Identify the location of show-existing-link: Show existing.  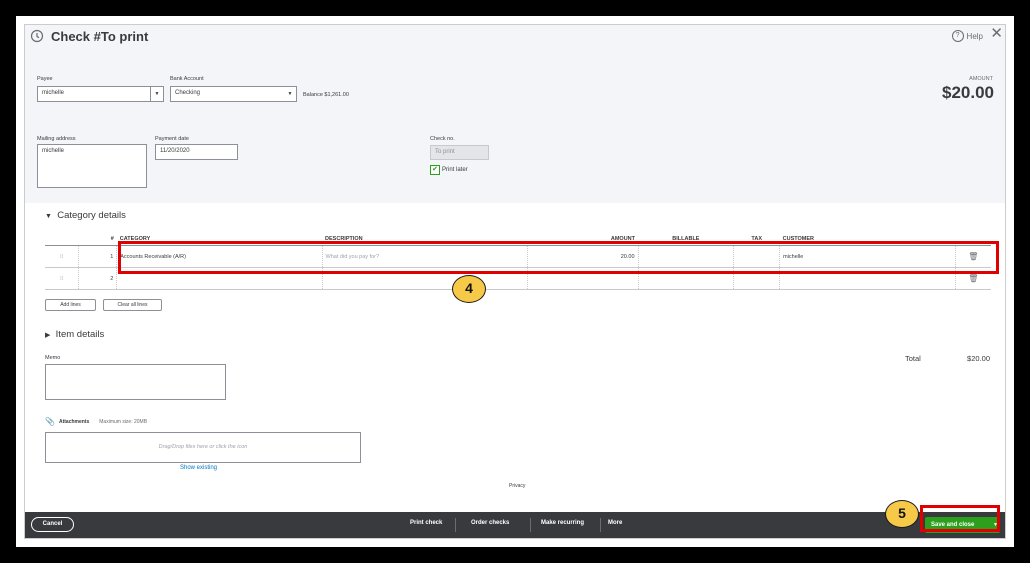
(198, 468).